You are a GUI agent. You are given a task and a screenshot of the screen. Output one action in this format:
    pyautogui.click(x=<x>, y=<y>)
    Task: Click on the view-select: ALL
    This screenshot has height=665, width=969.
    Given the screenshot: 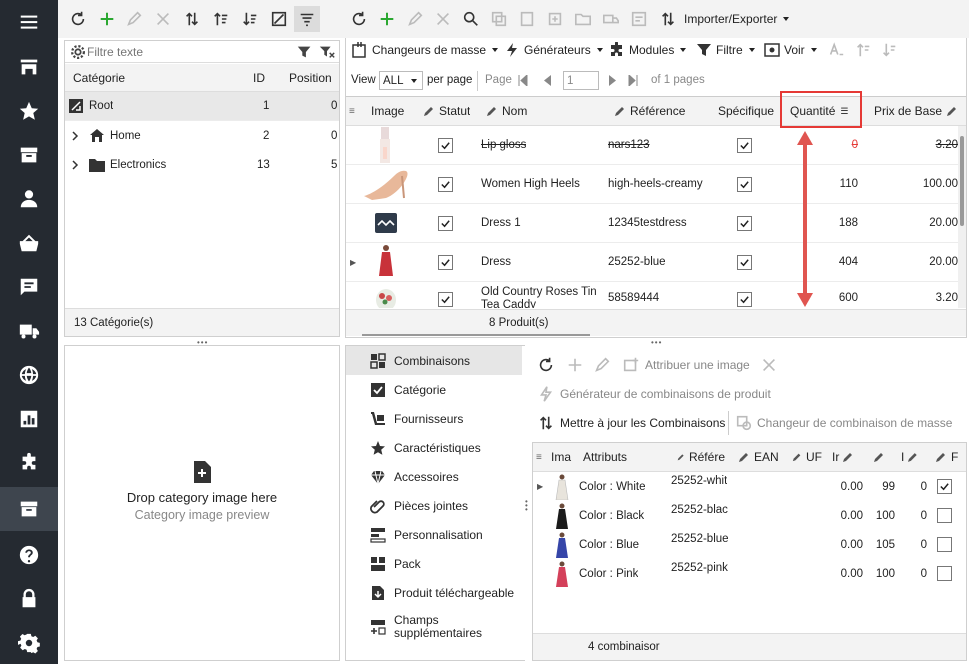 What is the action you would take?
    pyautogui.click(x=401, y=80)
    